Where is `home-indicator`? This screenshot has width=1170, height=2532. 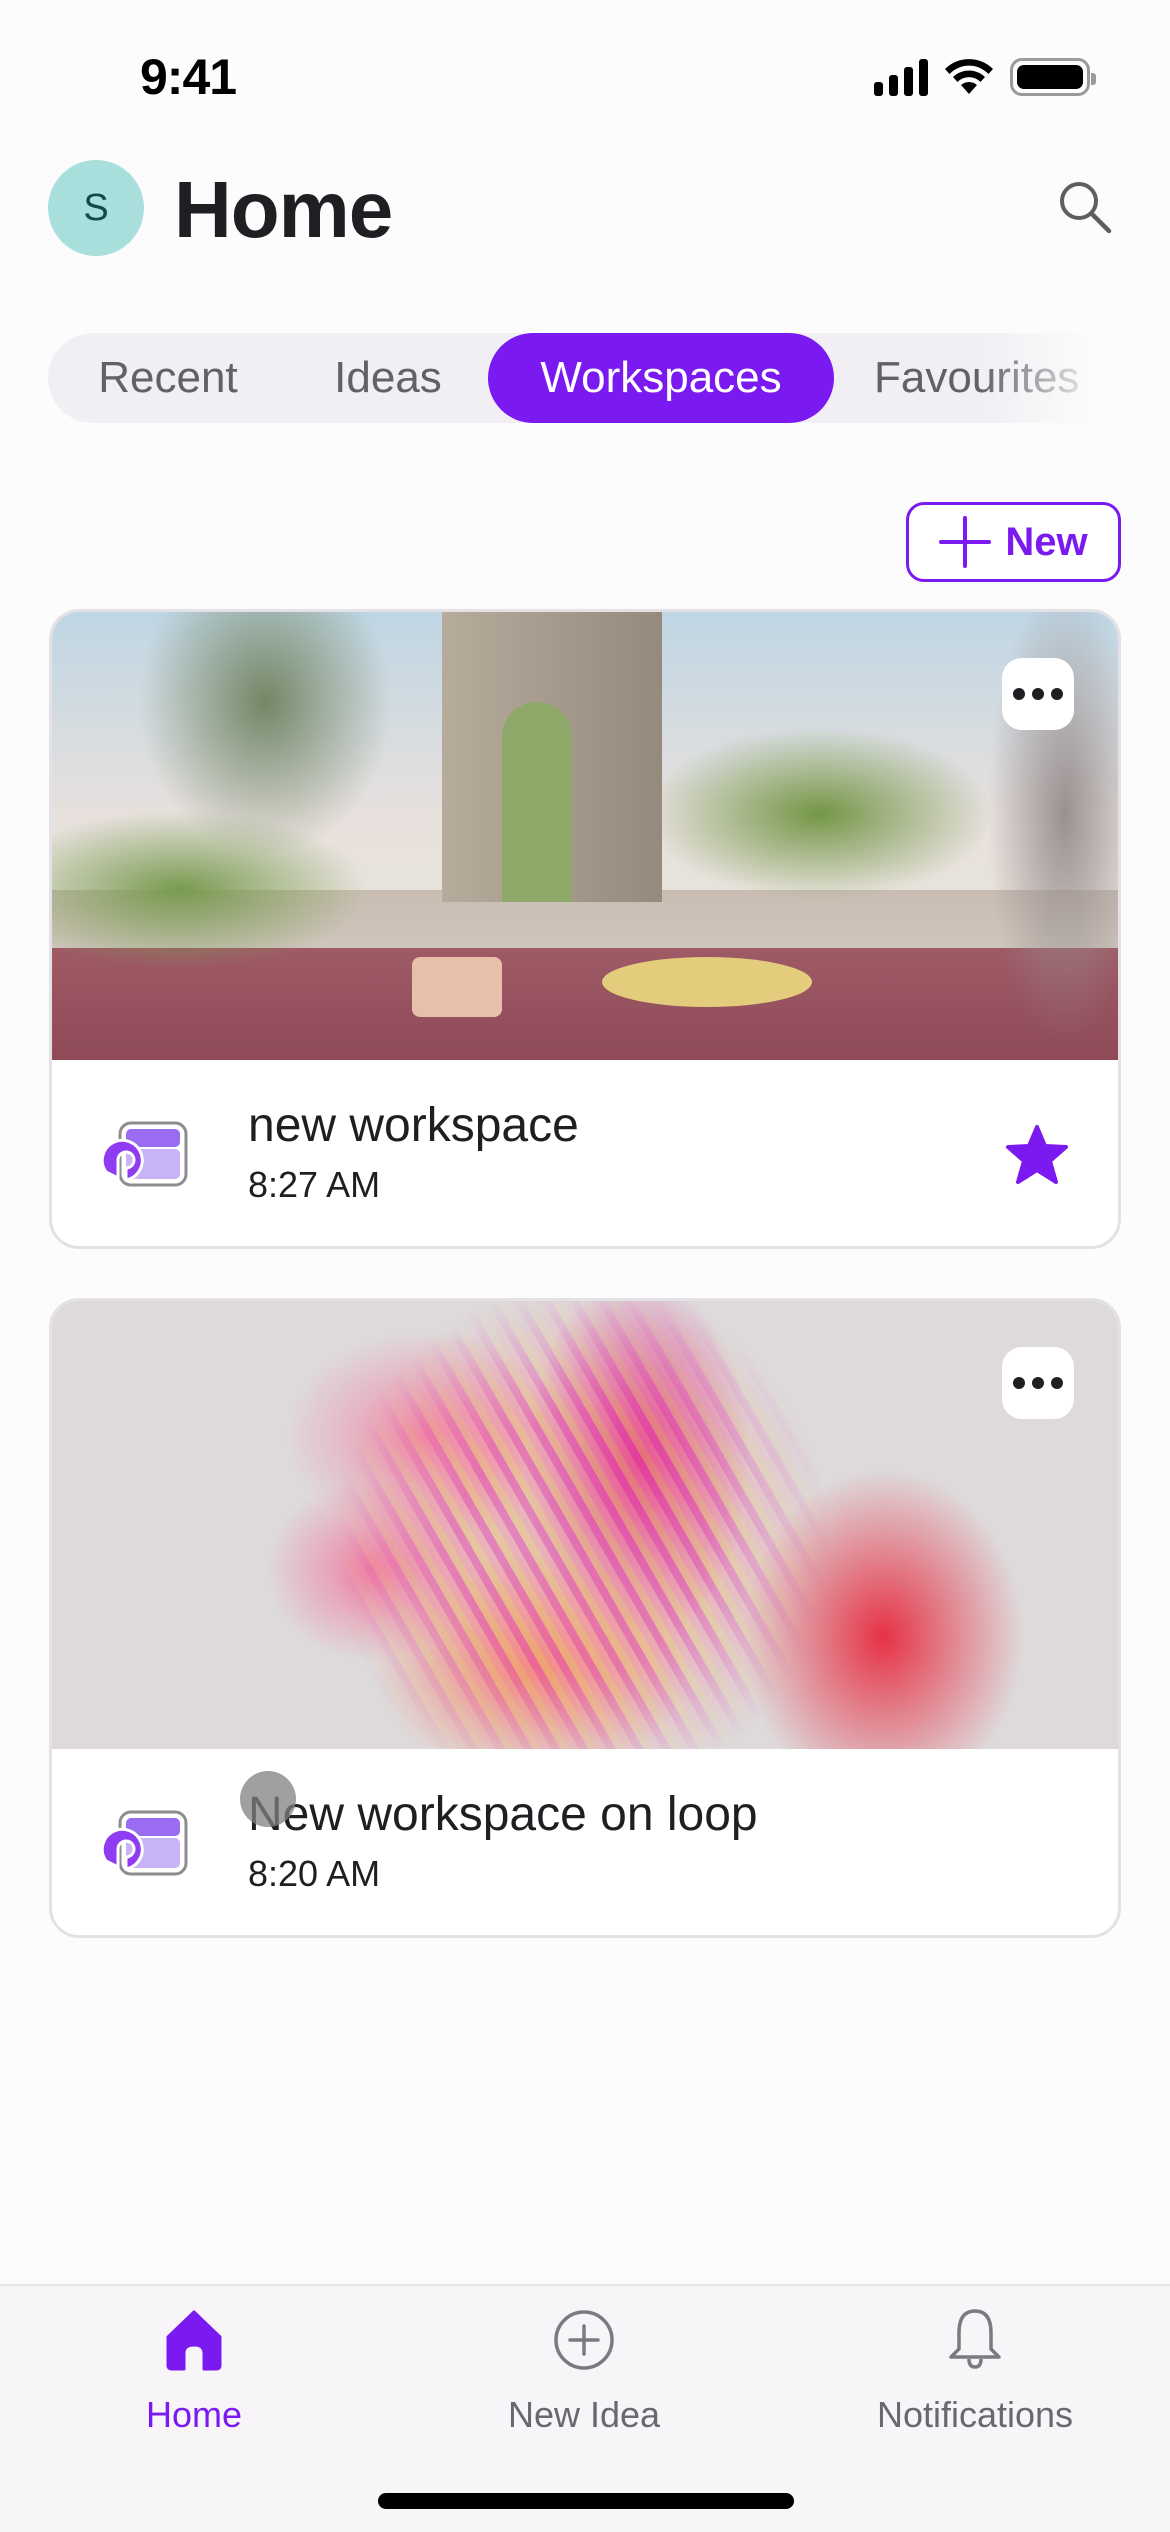 home-indicator is located at coordinates (586, 2501).